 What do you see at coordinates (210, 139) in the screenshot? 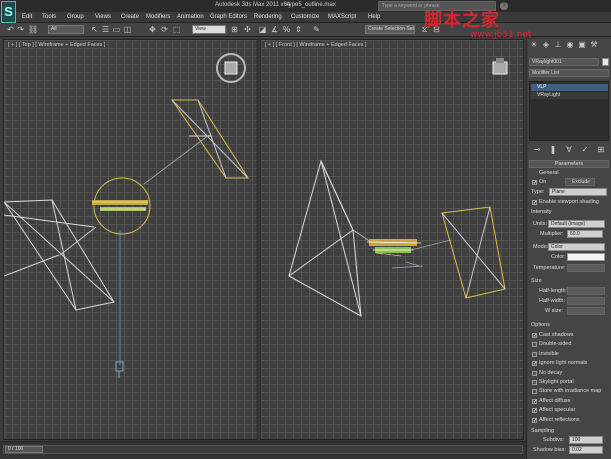
I see `light-plane-top-right` at bounding box center [210, 139].